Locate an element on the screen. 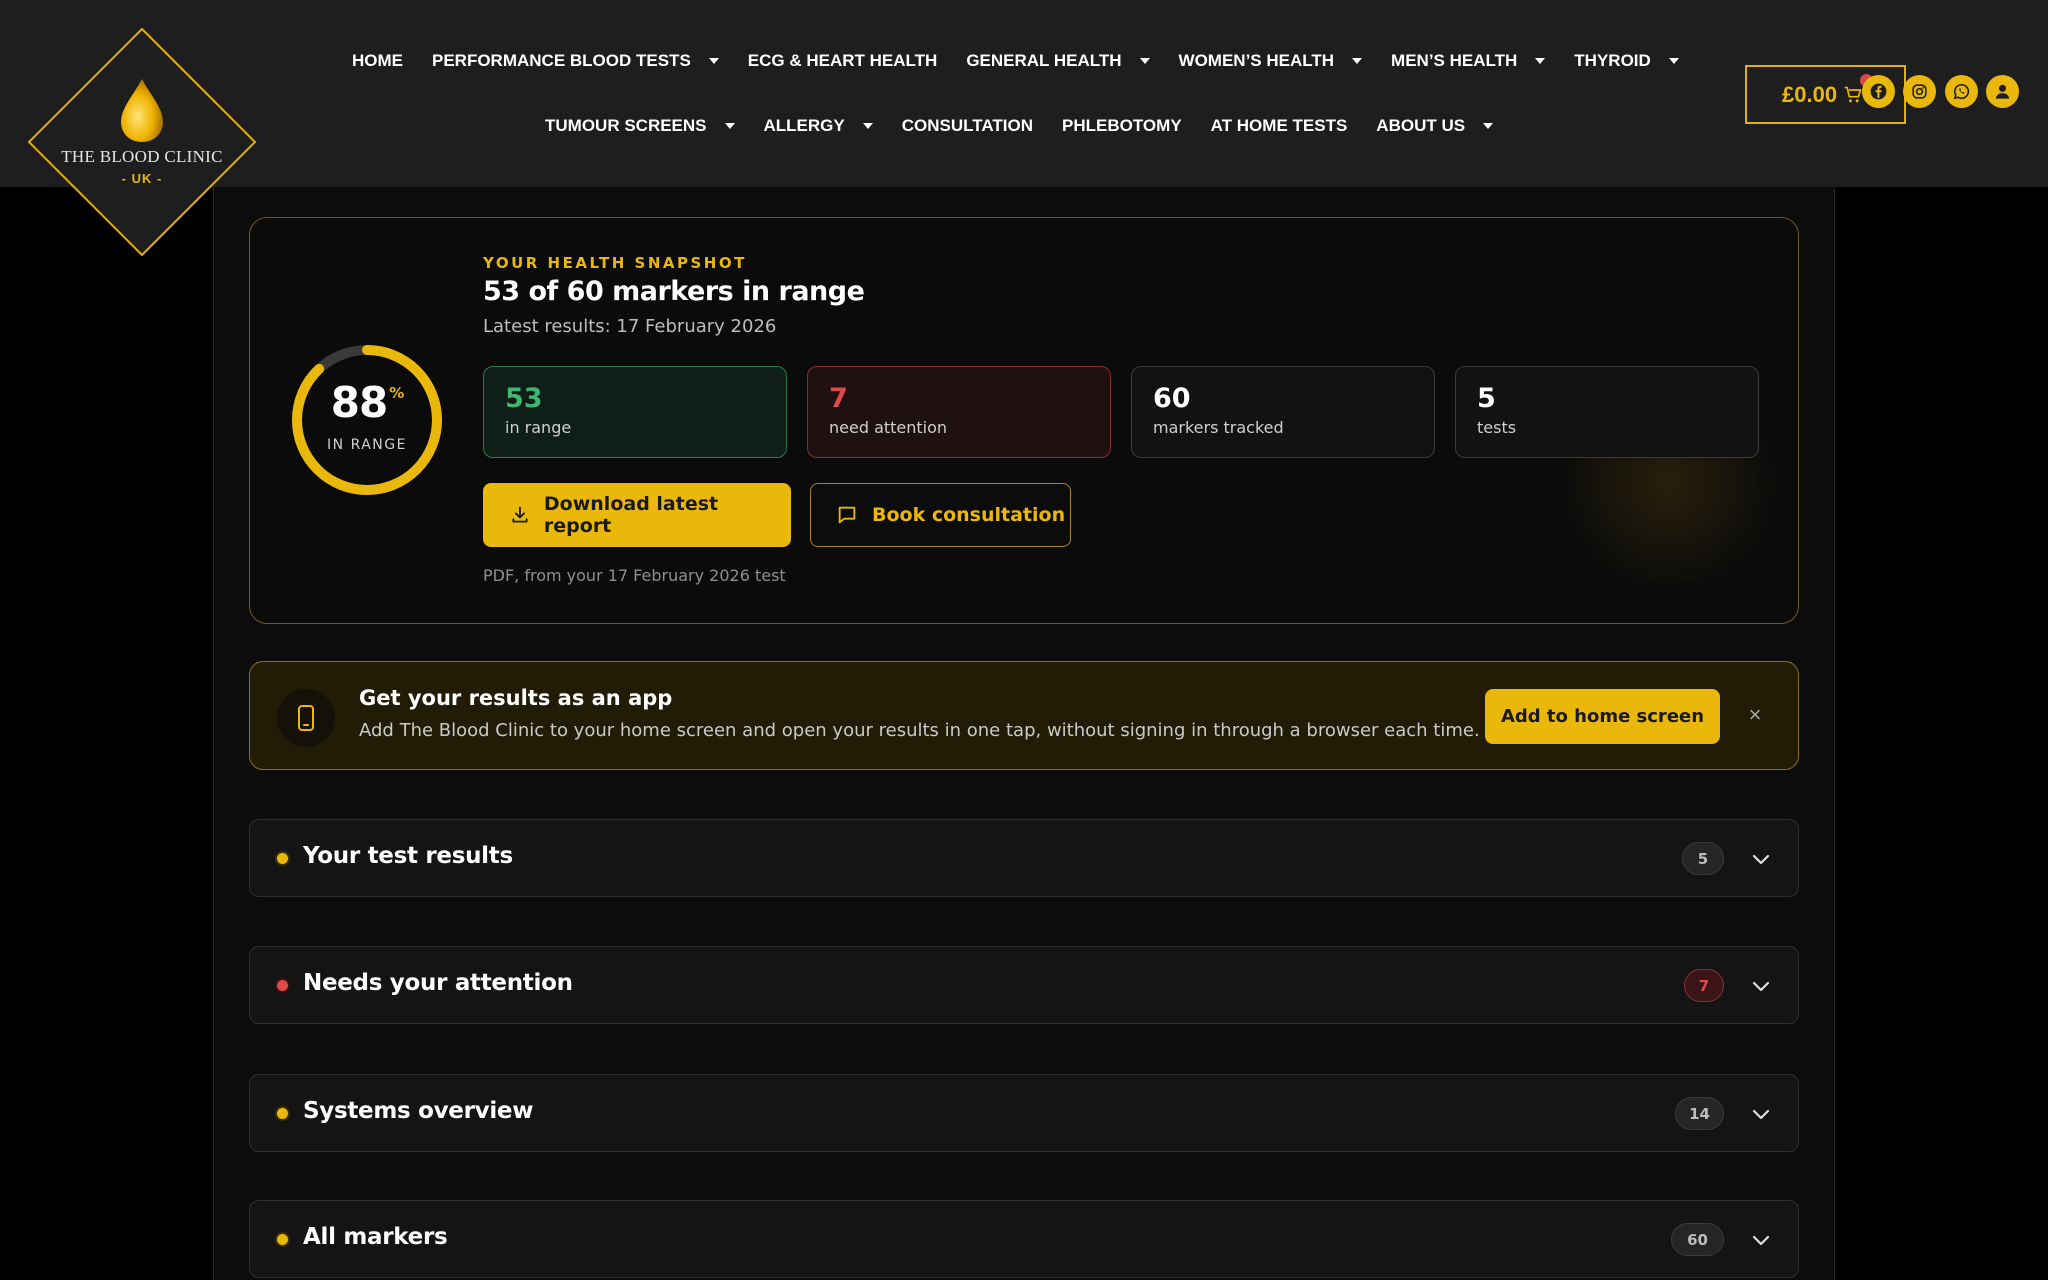 The height and width of the screenshot is (1280, 2048). in-range-label: IN RANGE is located at coordinates (367, 445).